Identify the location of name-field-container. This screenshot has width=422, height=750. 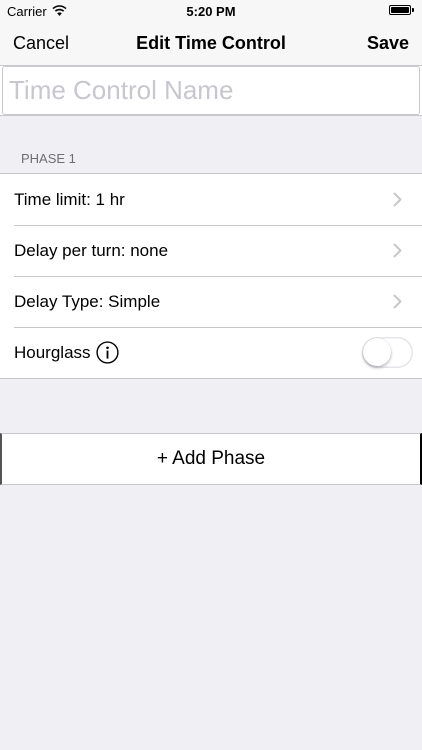
(211, 91).